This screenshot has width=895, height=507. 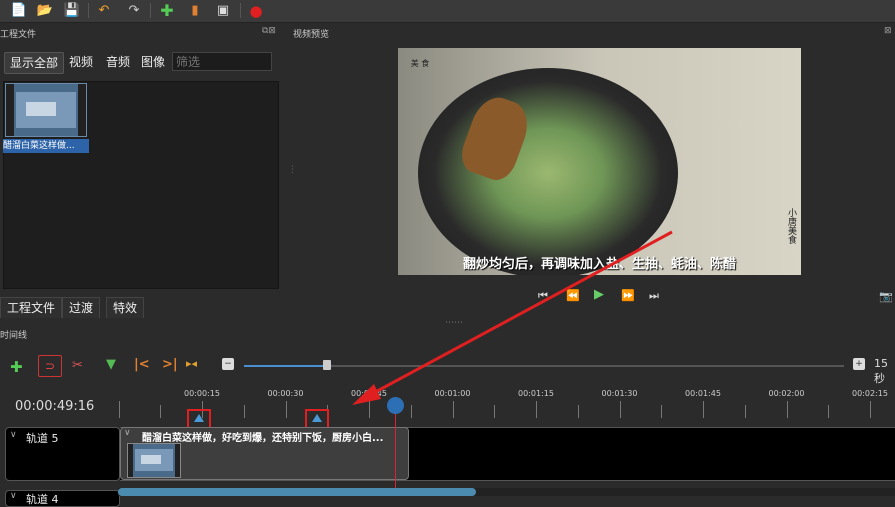 What do you see at coordinates (134, 10) in the screenshot?
I see `redo-icon: ↷` at bounding box center [134, 10].